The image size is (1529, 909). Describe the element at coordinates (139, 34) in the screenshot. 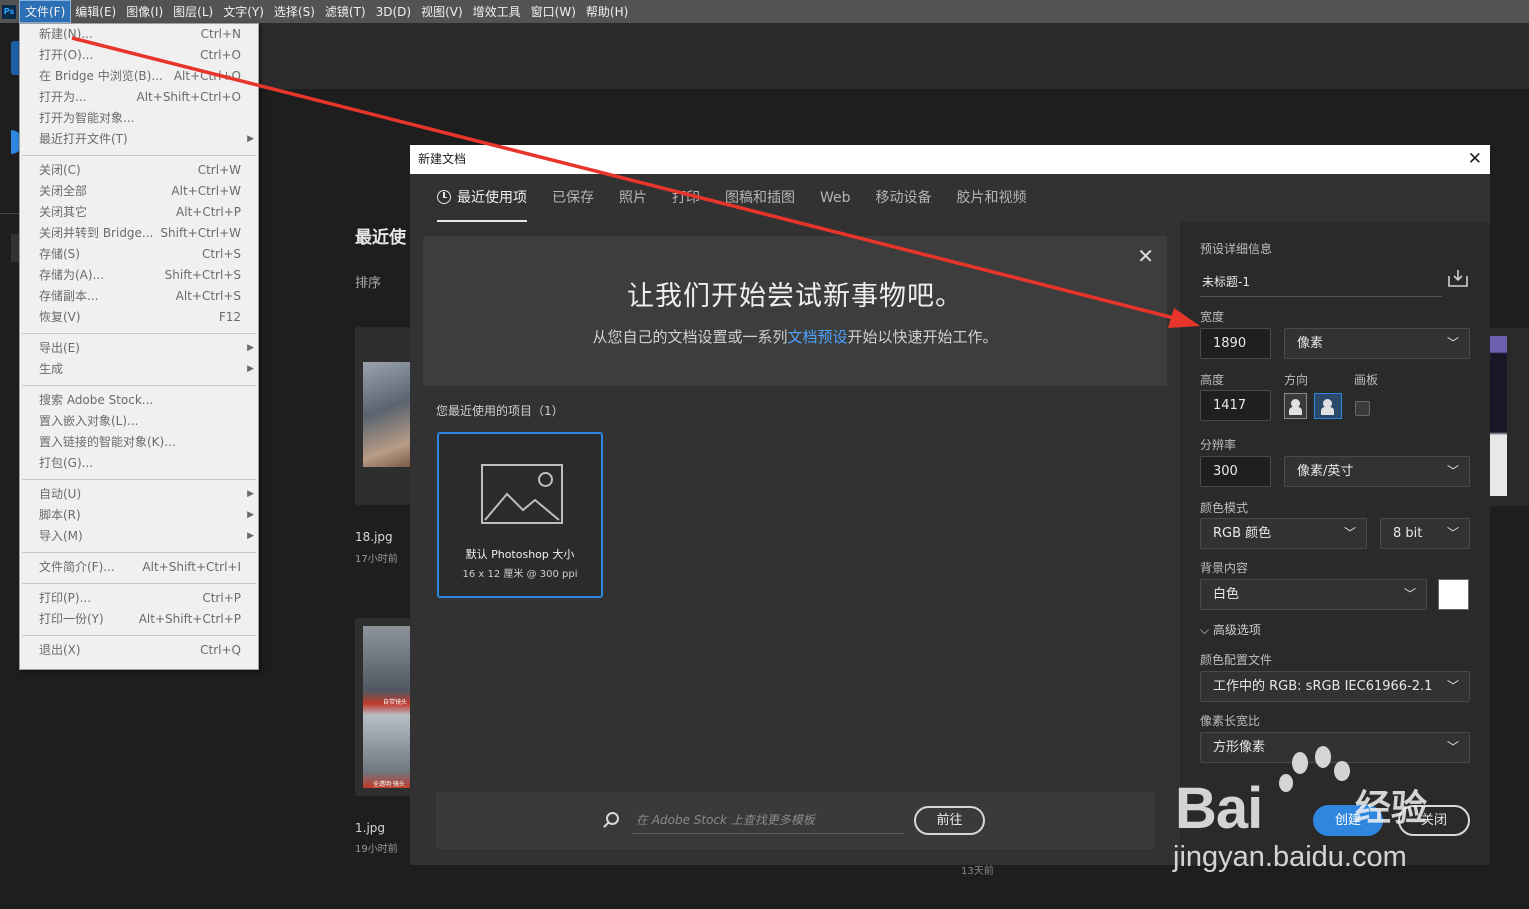

I see `file-menu-item: 新建(N)... Ctrl+N` at that location.